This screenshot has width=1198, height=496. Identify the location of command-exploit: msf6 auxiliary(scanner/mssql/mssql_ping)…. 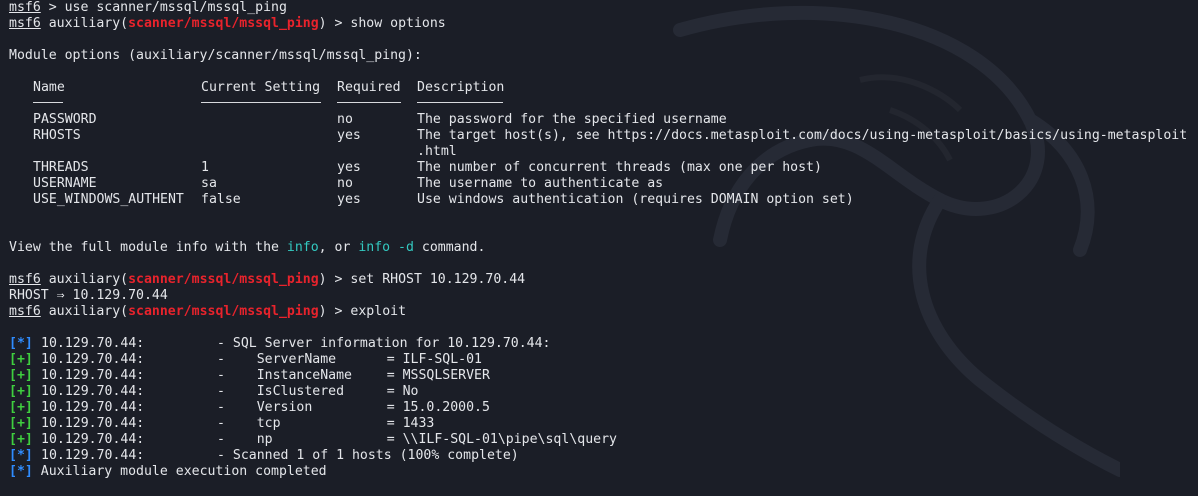
(208, 311).